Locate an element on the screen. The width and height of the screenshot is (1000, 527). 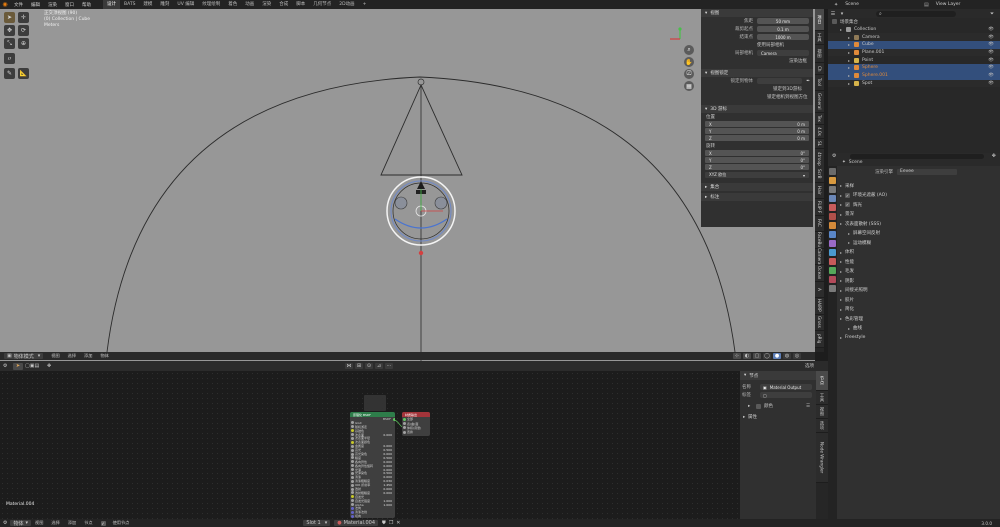
particles-tab-icon is located at coordinates (832, 243).